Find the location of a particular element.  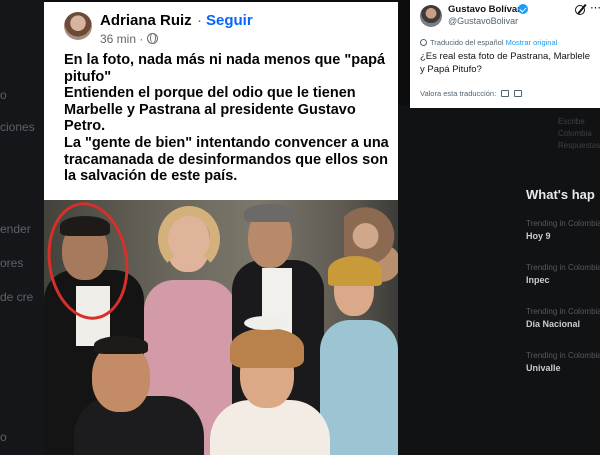

trends-header: What's hap is located at coordinates (560, 194).